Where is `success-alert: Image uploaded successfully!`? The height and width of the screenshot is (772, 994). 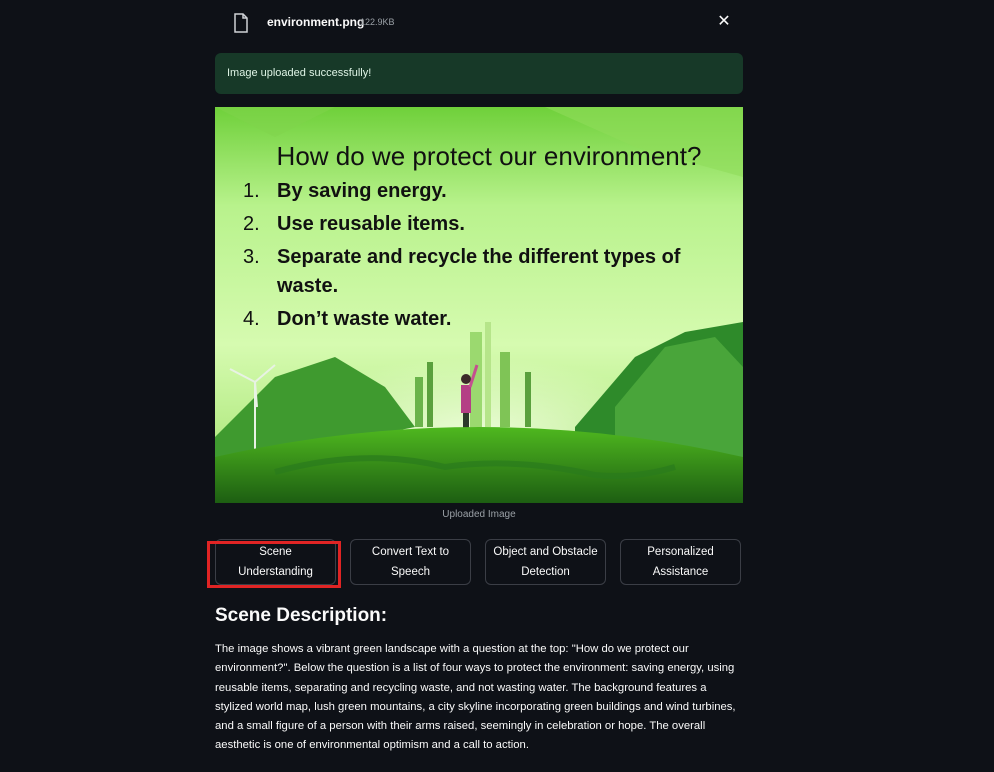
success-alert: Image uploaded successfully! is located at coordinates (479, 73).